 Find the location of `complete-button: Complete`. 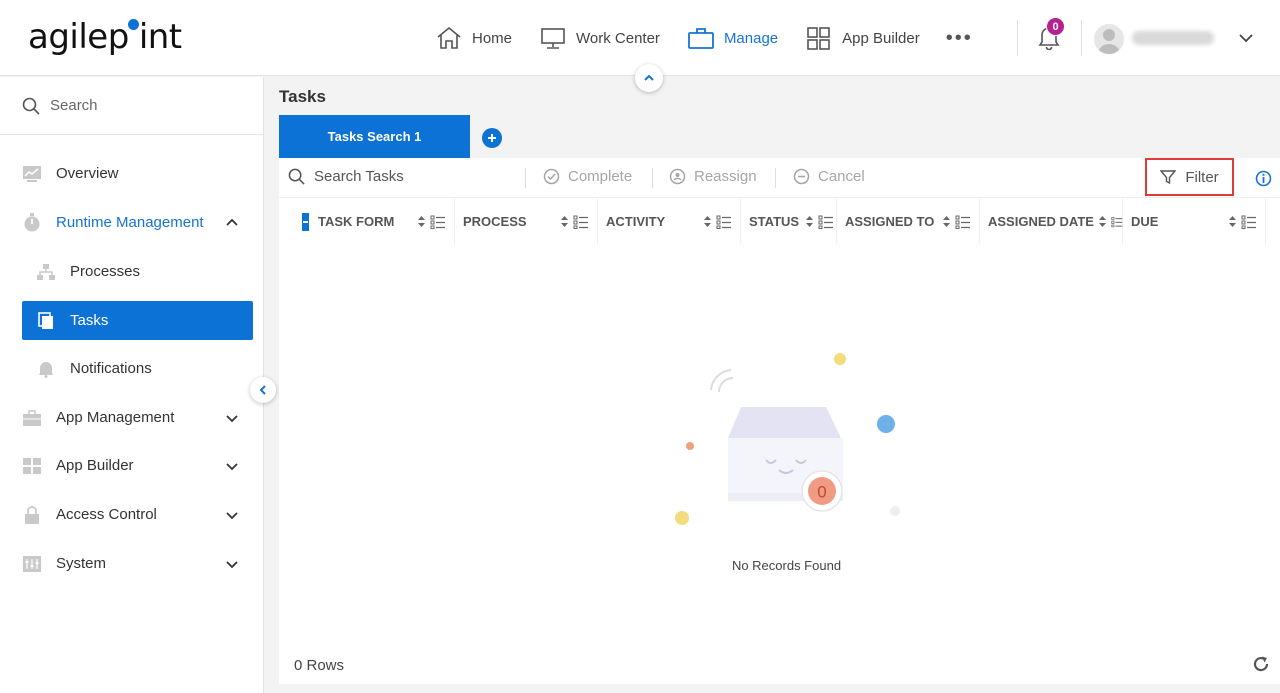

complete-button: Complete is located at coordinates (587, 176).